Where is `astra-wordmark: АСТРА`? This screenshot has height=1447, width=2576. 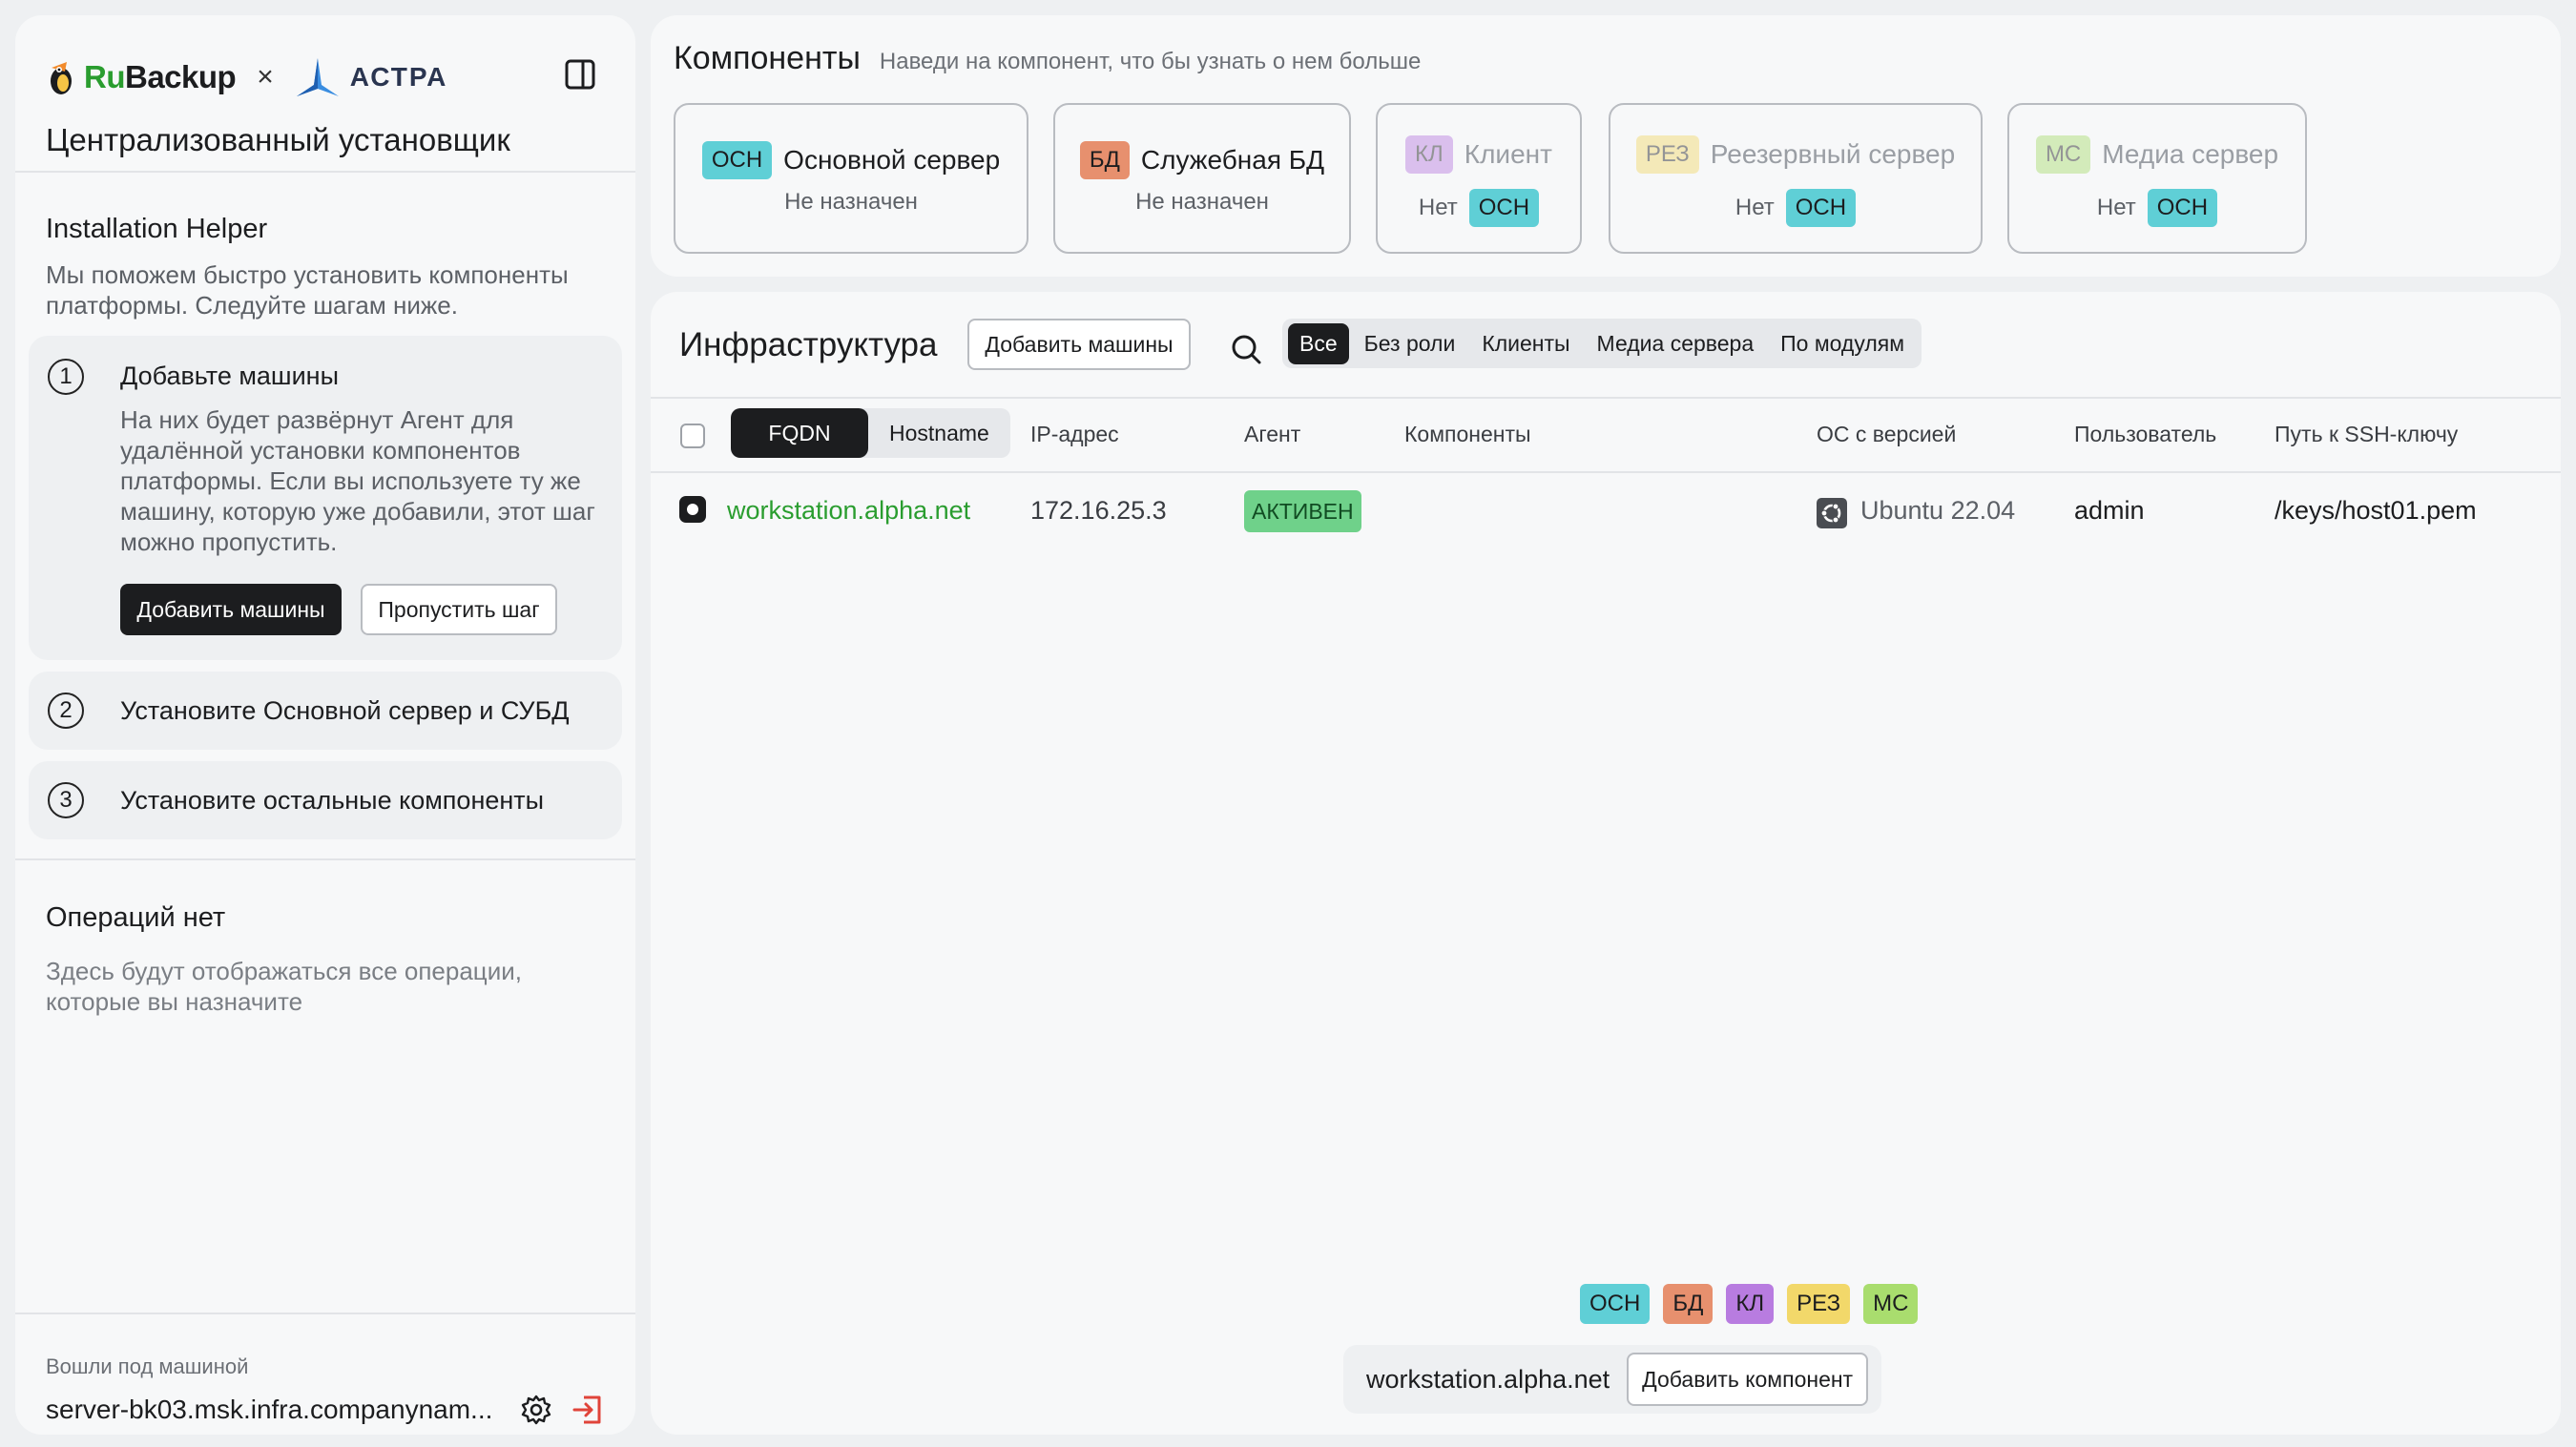
astra-wordmark: АСТРА is located at coordinates (398, 77).